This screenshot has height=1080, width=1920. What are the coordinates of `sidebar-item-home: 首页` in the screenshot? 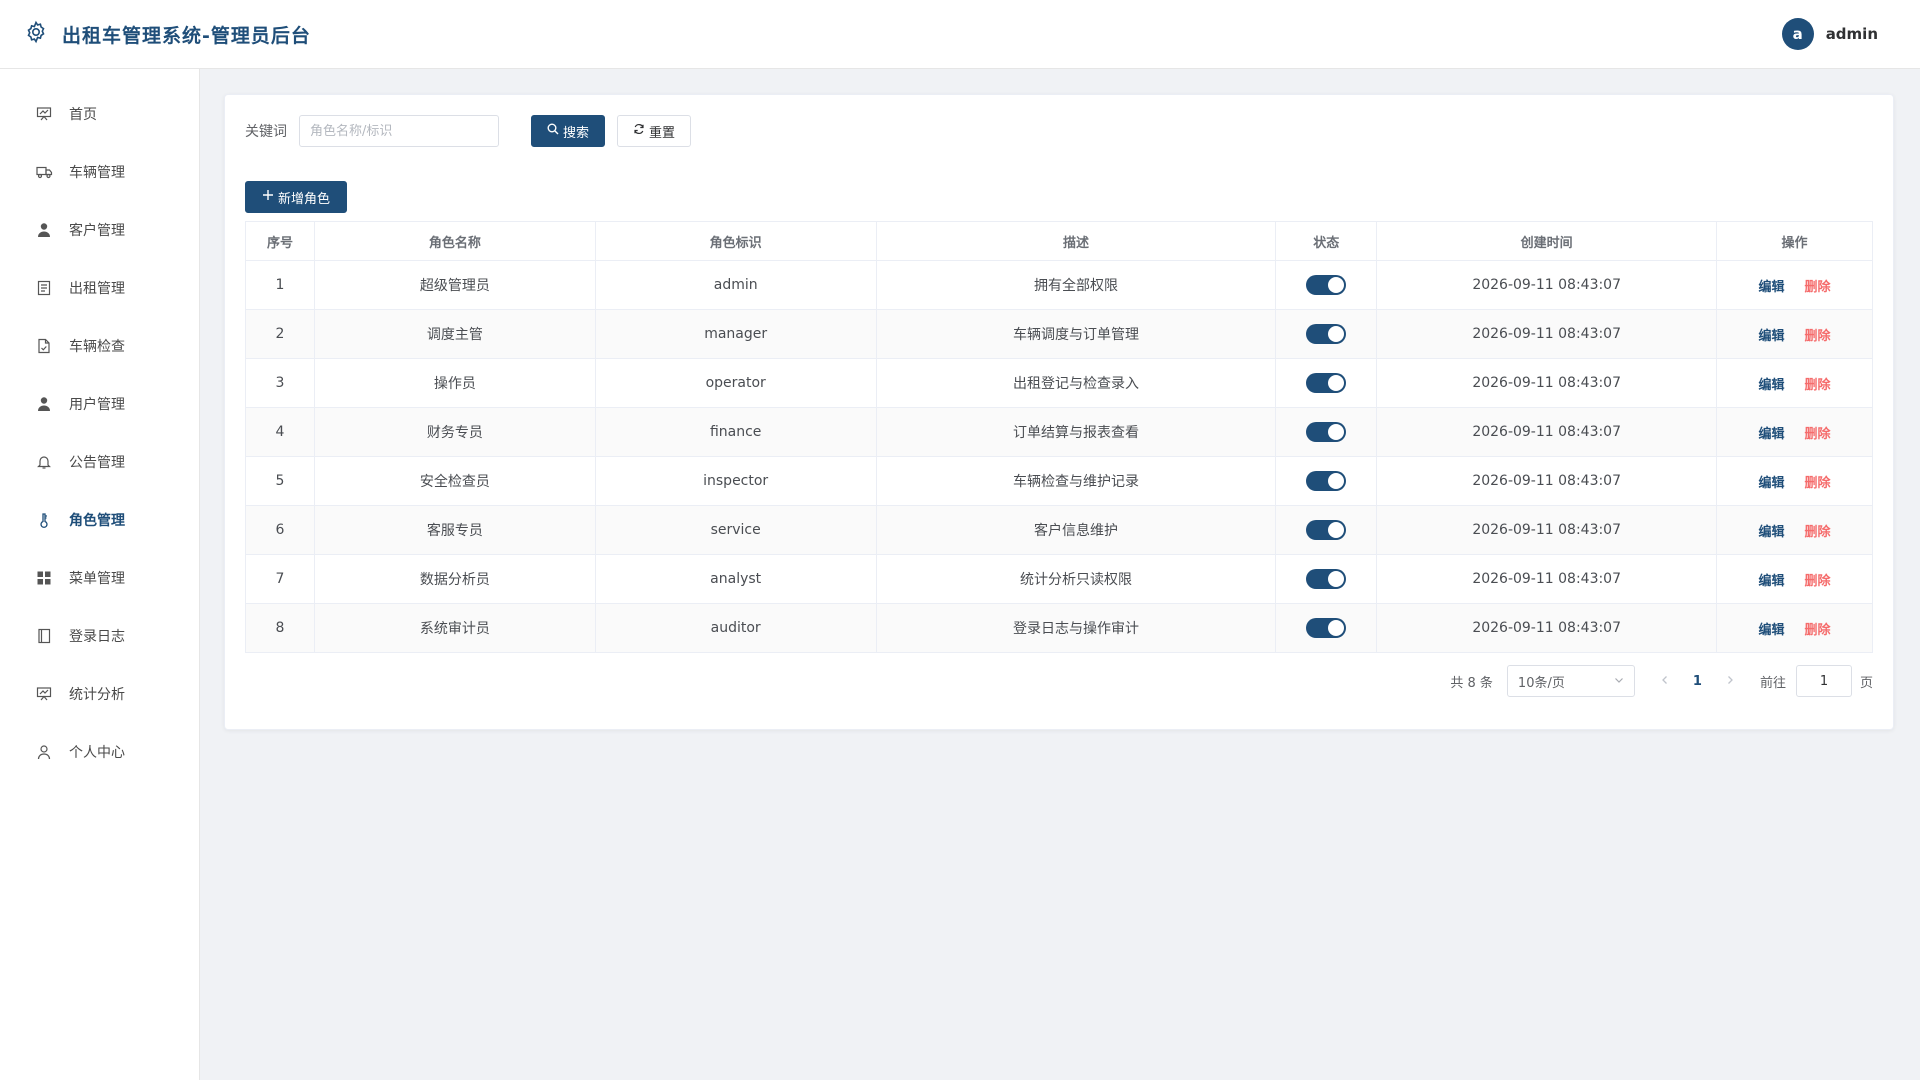 It's located at (99, 114).